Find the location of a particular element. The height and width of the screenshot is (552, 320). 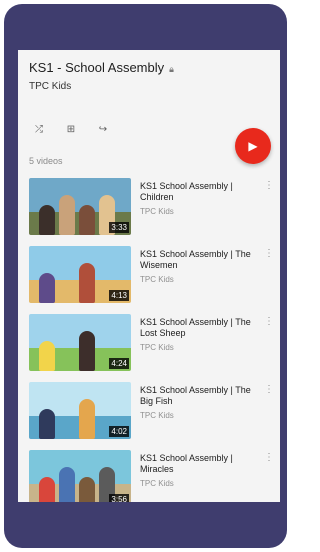

video-thumbnail: 4:24 is located at coordinates (80, 342).